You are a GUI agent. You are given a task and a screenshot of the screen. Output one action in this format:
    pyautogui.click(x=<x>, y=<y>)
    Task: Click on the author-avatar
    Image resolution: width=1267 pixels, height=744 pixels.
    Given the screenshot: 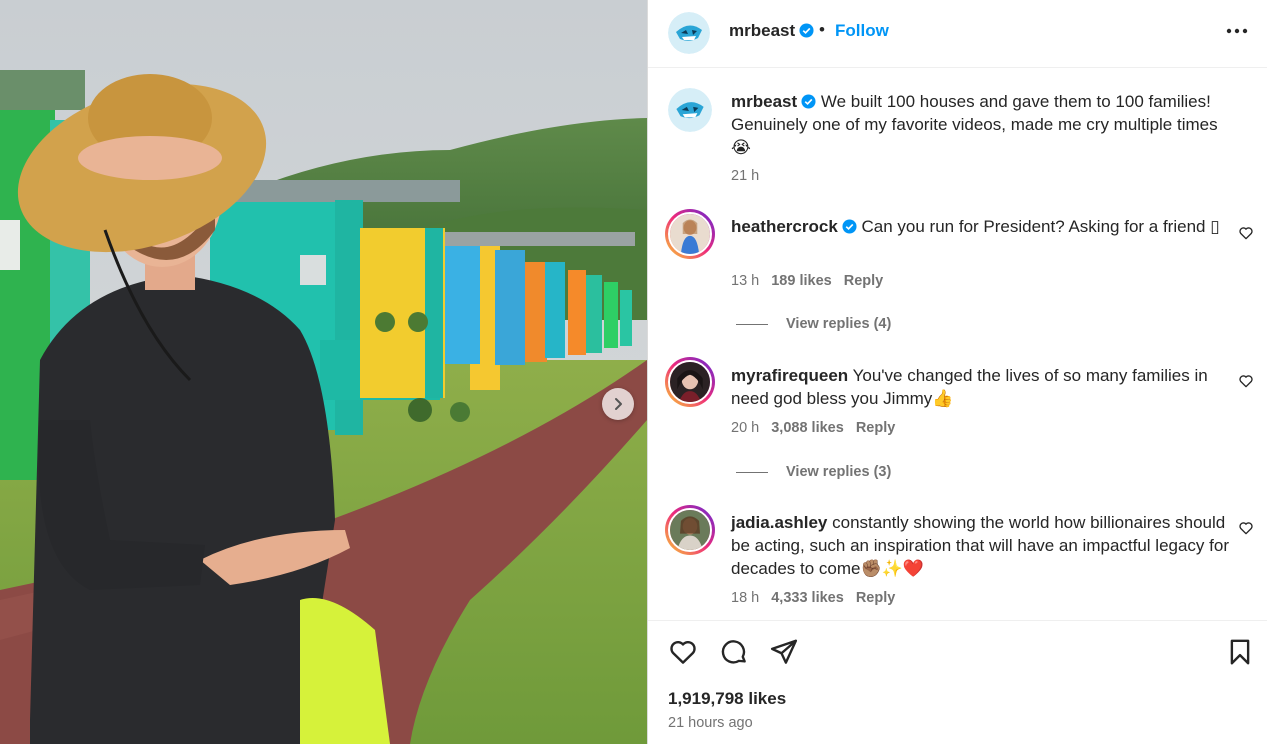 What is the action you would take?
    pyautogui.click(x=689, y=33)
    